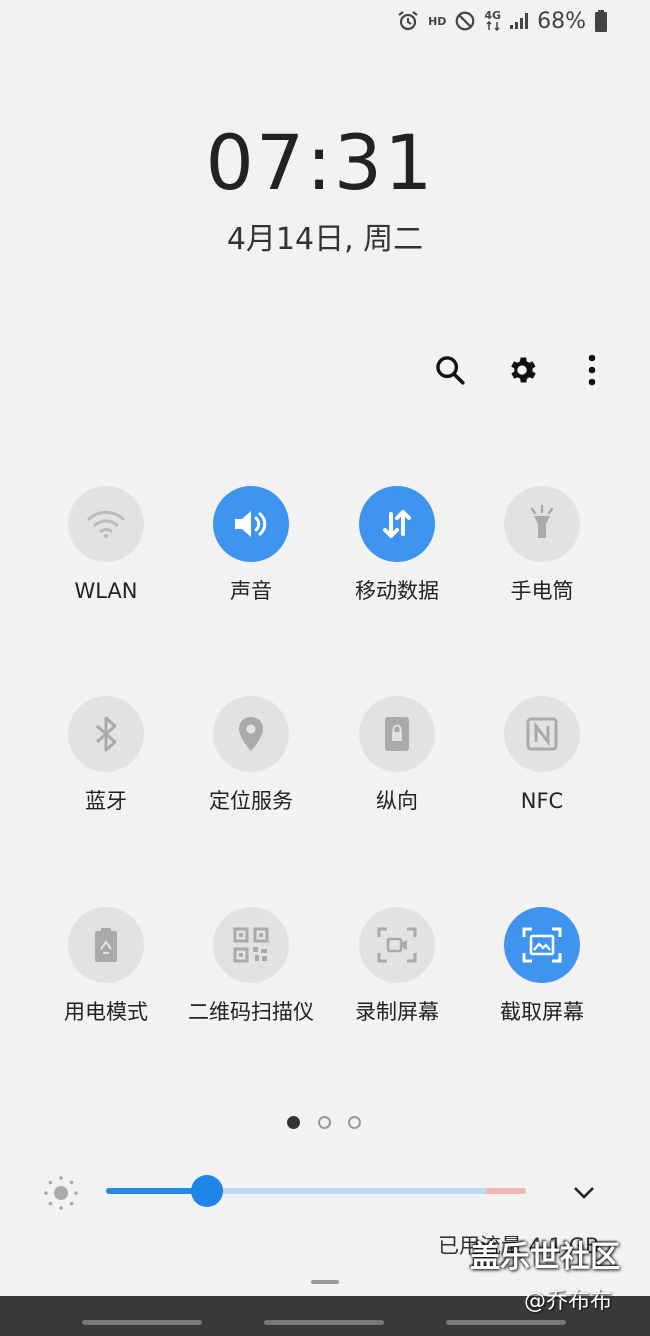 This screenshot has height=1336, width=650. What do you see at coordinates (320, 162) in the screenshot?
I see `clock-time: 07:31` at bounding box center [320, 162].